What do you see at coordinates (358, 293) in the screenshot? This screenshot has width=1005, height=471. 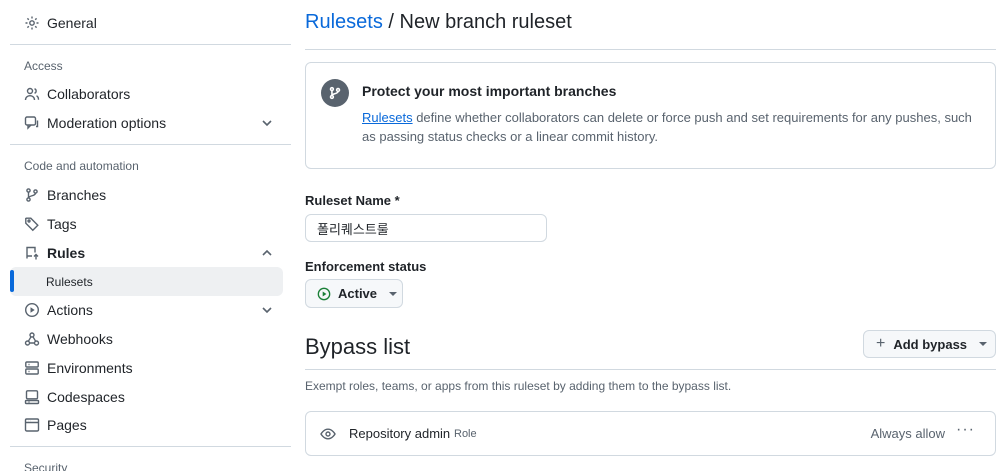 I see `enforcement-status-value: Active` at bounding box center [358, 293].